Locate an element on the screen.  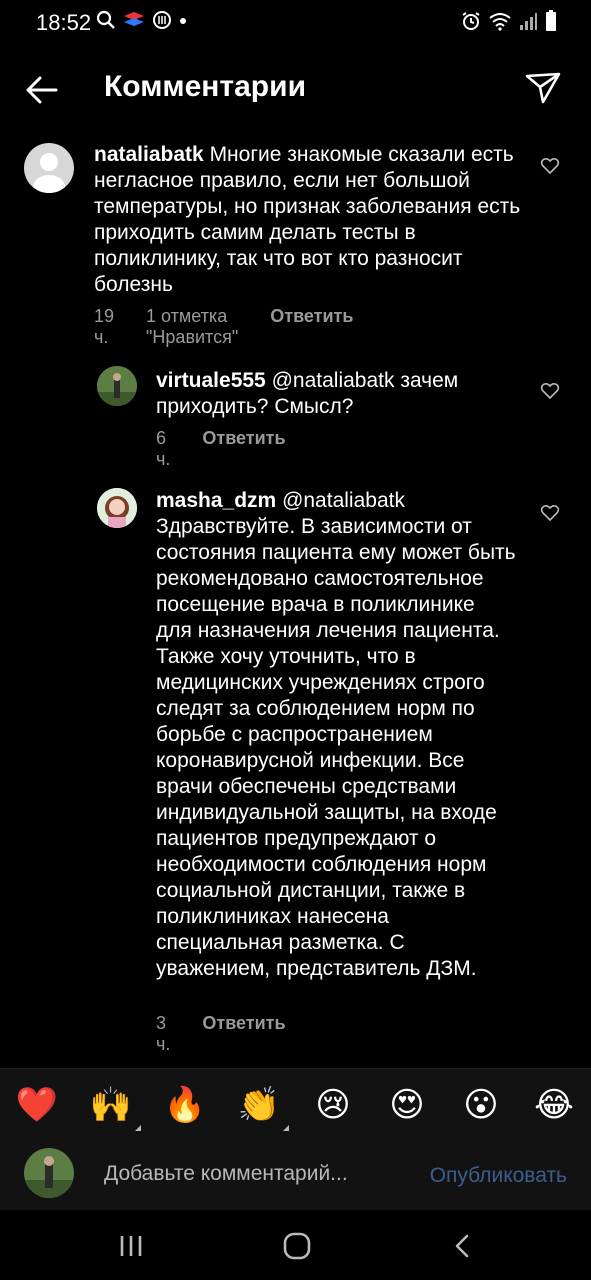
dot-icon is located at coordinates (183, 21).